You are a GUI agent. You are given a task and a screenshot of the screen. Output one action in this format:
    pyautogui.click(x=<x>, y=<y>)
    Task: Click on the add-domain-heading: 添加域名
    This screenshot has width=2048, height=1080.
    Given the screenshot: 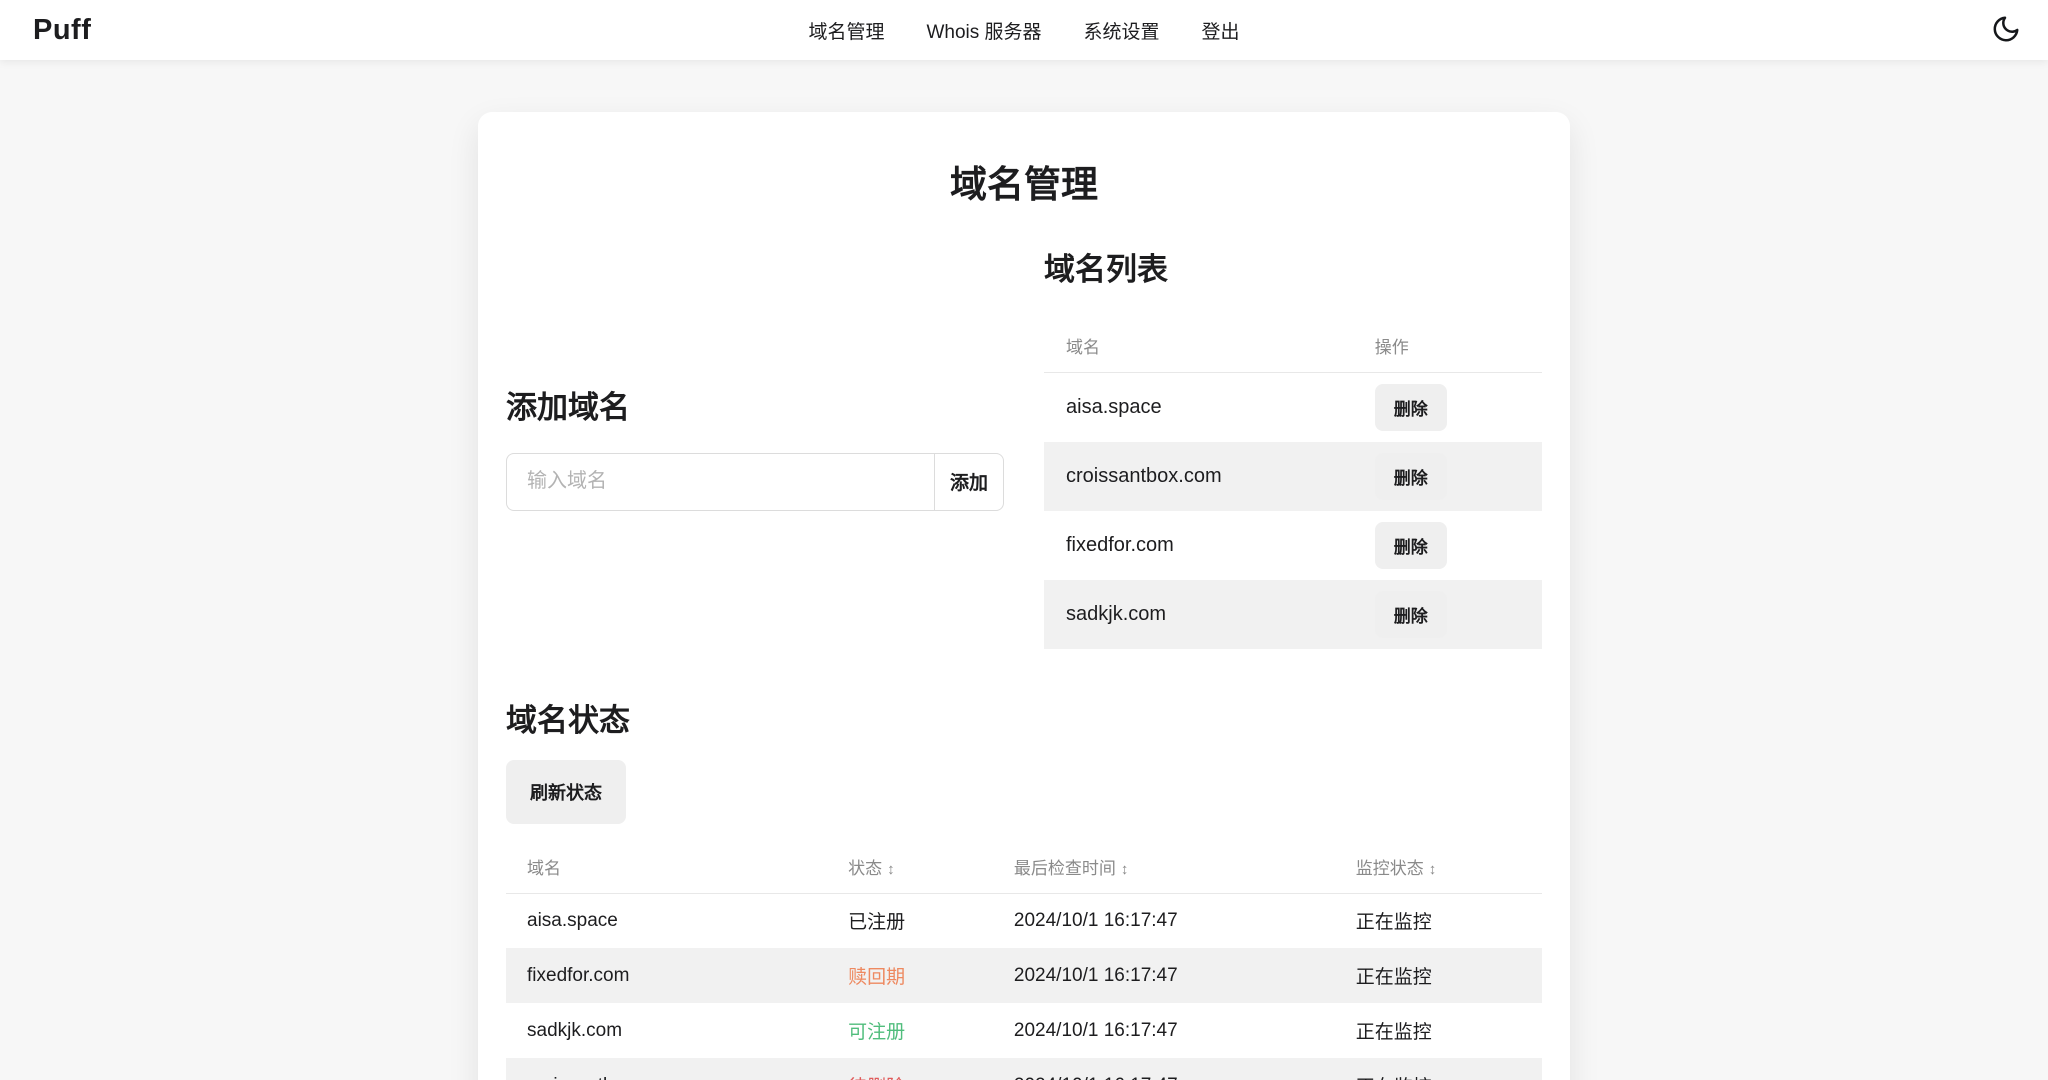 What is the action you would take?
    pyautogui.click(x=568, y=407)
    